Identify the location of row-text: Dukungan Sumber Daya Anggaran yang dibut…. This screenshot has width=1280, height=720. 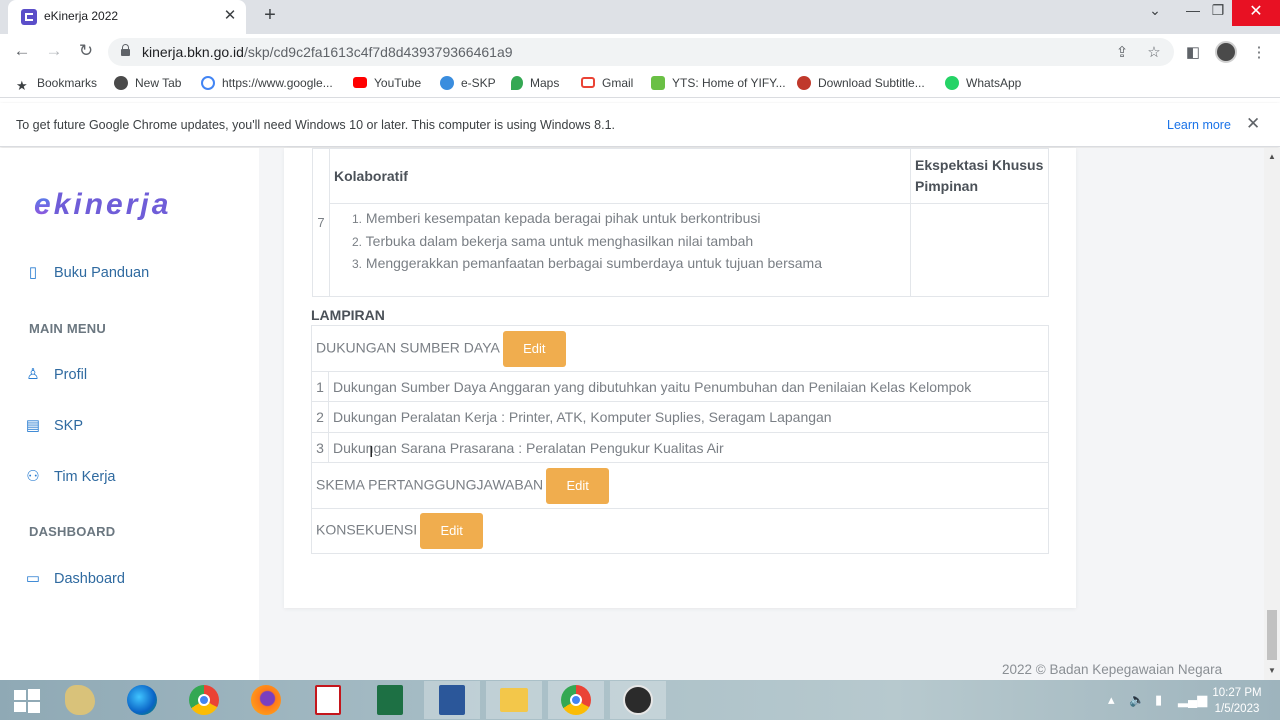
(688, 386).